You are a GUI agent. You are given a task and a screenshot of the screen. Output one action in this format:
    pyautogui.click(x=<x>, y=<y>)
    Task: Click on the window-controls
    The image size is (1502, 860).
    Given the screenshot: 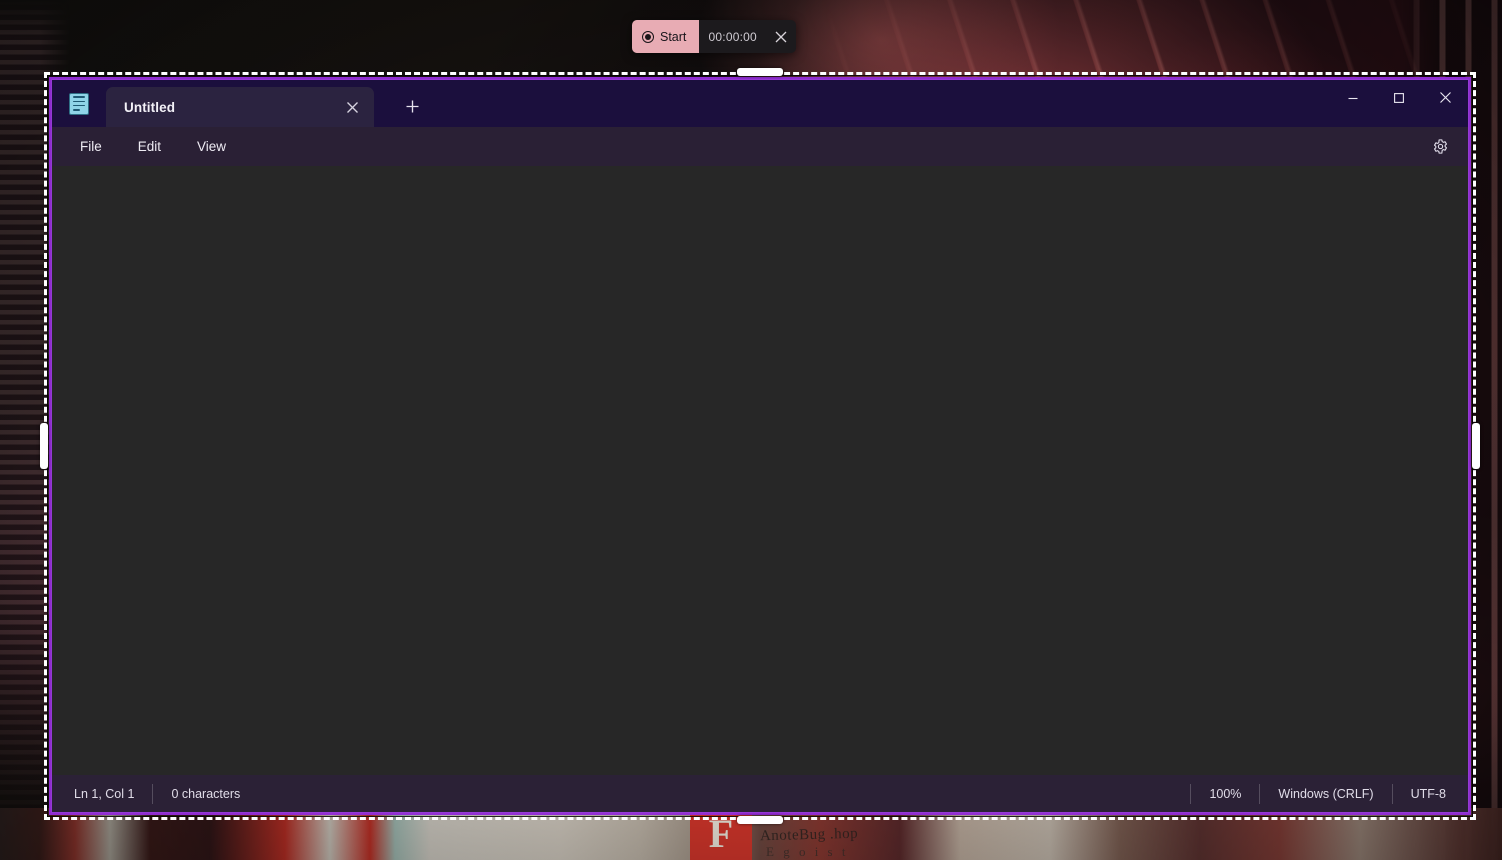 What is the action you would take?
    pyautogui.click(x=1399, y=103)
    